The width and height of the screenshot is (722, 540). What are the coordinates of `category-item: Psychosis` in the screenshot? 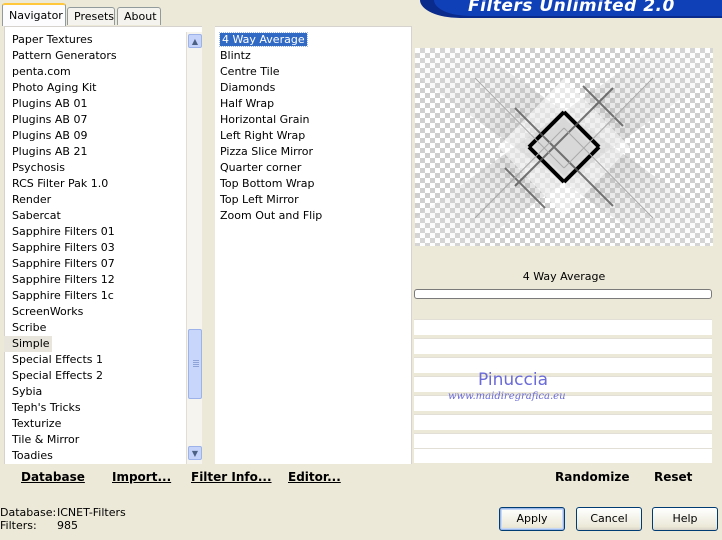 It's located at (95, 168).